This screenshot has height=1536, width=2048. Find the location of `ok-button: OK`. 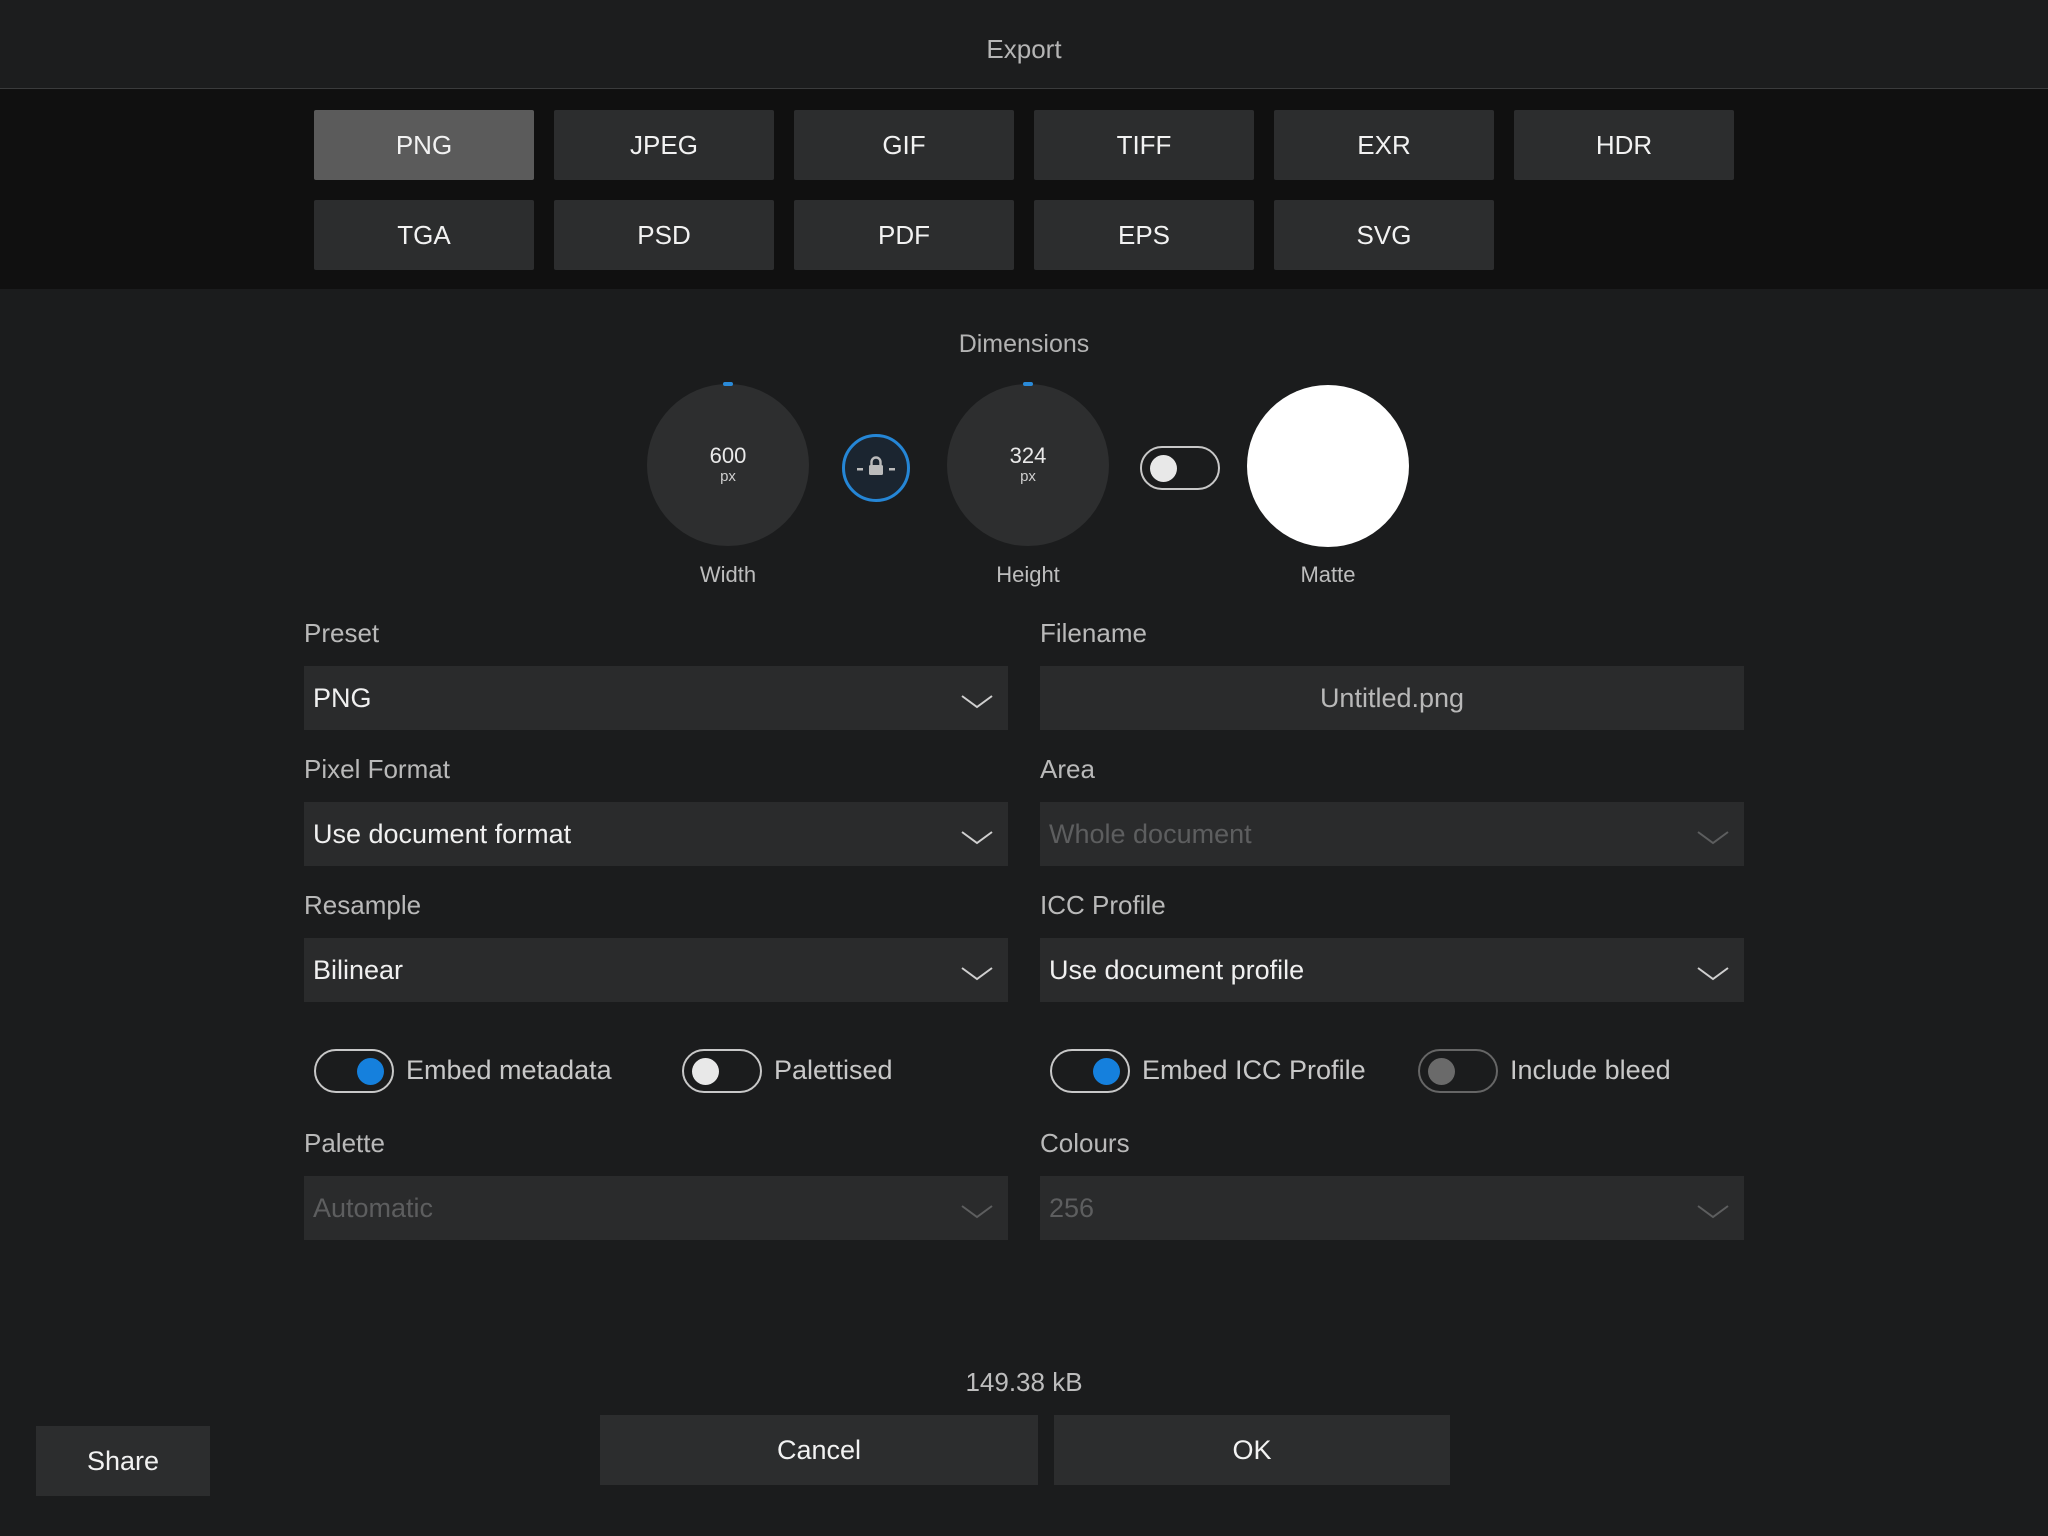

ok-button: OK is located at coordinates (1252, 1450).